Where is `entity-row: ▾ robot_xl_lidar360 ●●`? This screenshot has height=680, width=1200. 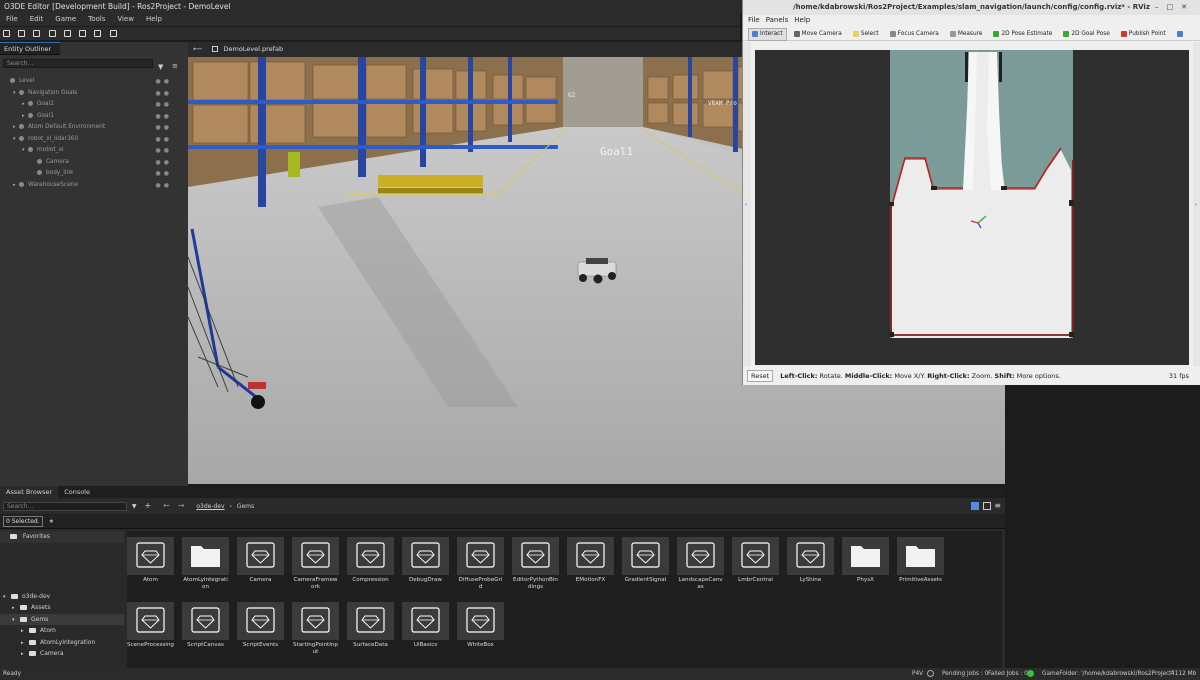
entity-row: ▾ robot_xl_lidar360 ●● is located at coordinates (94, 140).